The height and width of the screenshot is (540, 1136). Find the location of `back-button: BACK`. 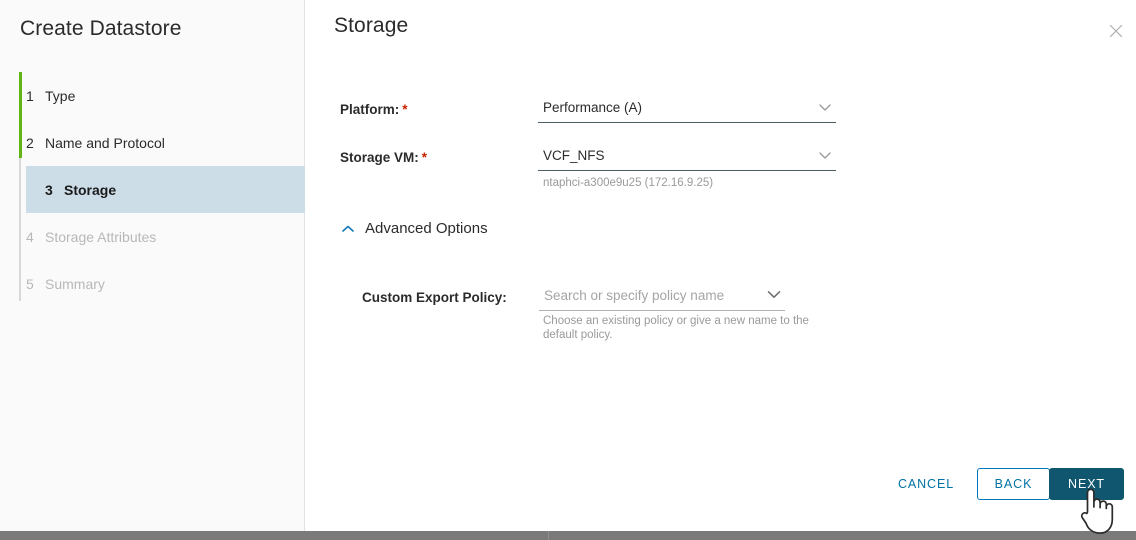

back-button: BACK is located at coordinates (1013, 484).